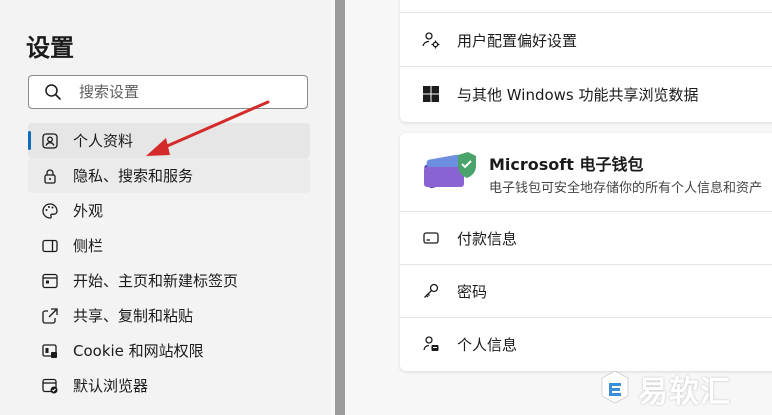  Describe the element at coordinates (50, 48) in the screenshot. I see `page-title: 设置` at that location.